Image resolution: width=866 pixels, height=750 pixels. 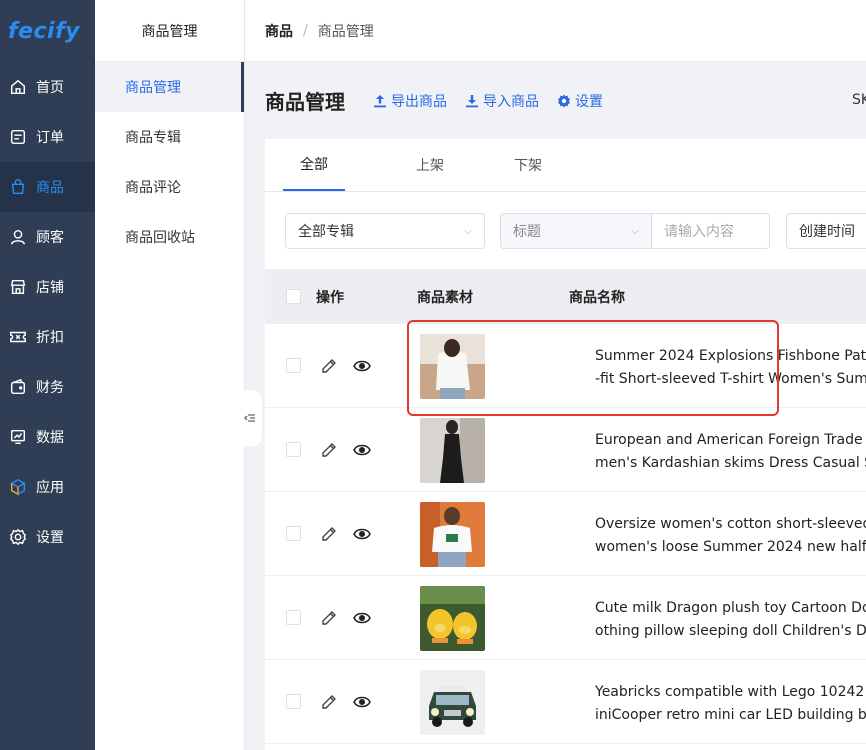 I want to click on product-name-line: Oversize women's cotton short-sleeved T, so click(x=730, y=524).